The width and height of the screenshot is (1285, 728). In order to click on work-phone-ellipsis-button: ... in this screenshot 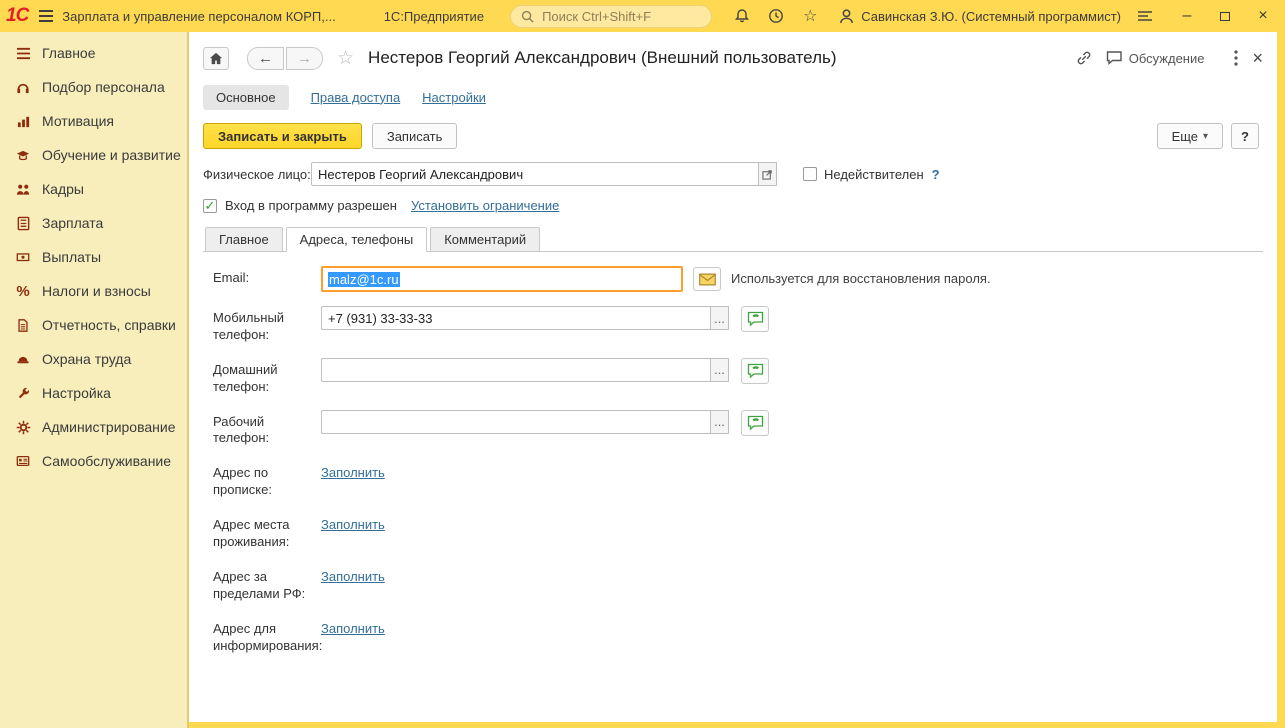, I will do `click(720, 421)`.